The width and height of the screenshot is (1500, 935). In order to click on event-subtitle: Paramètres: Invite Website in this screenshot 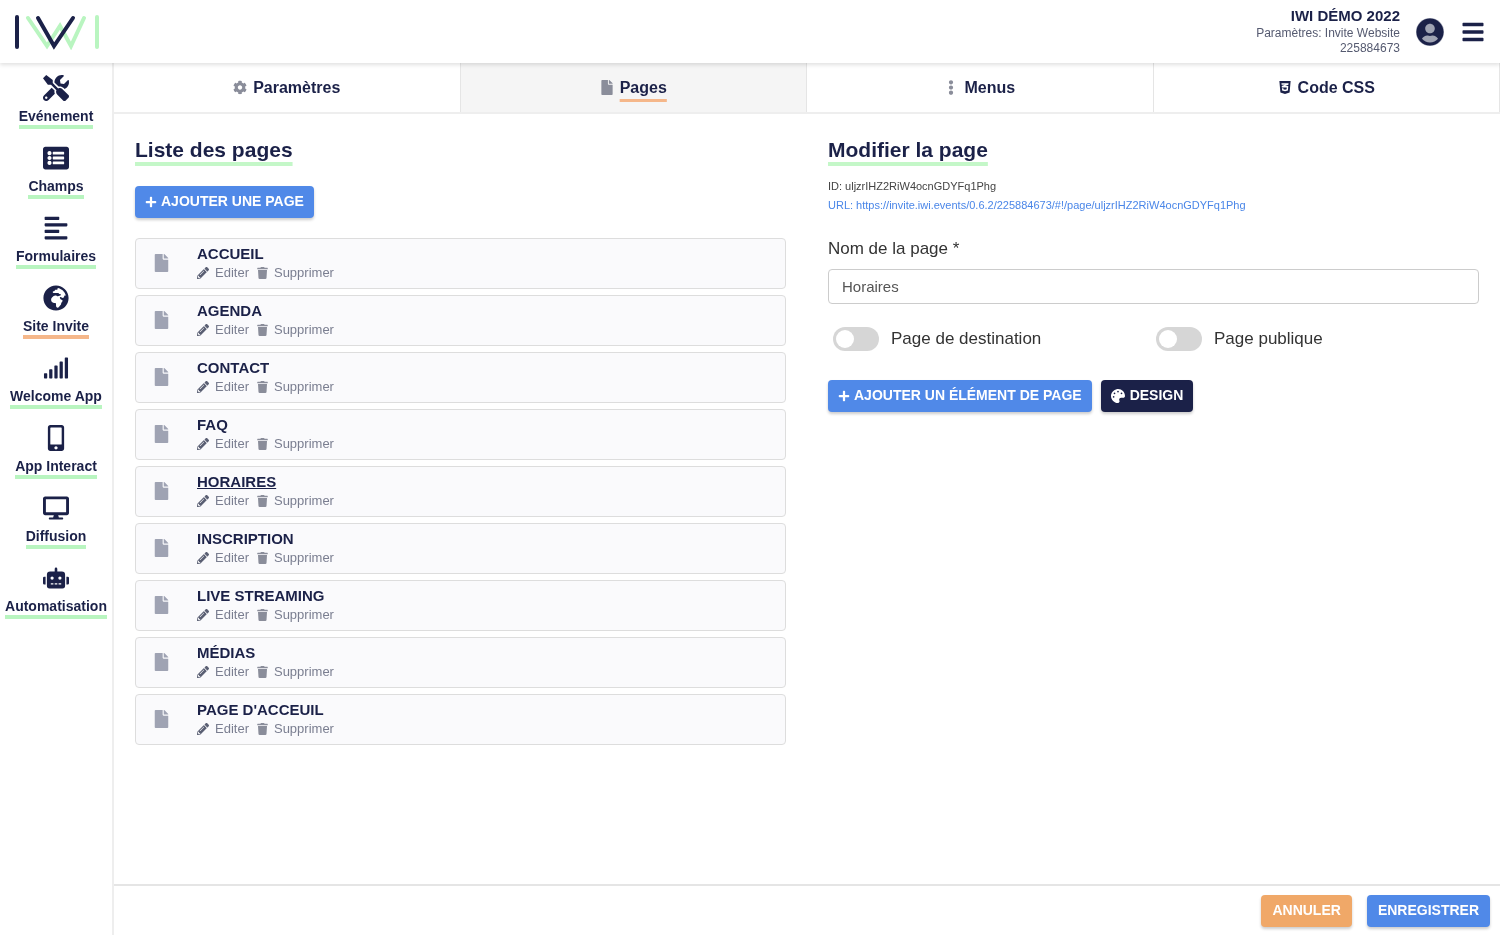, I will do `click(1328, 33)`.